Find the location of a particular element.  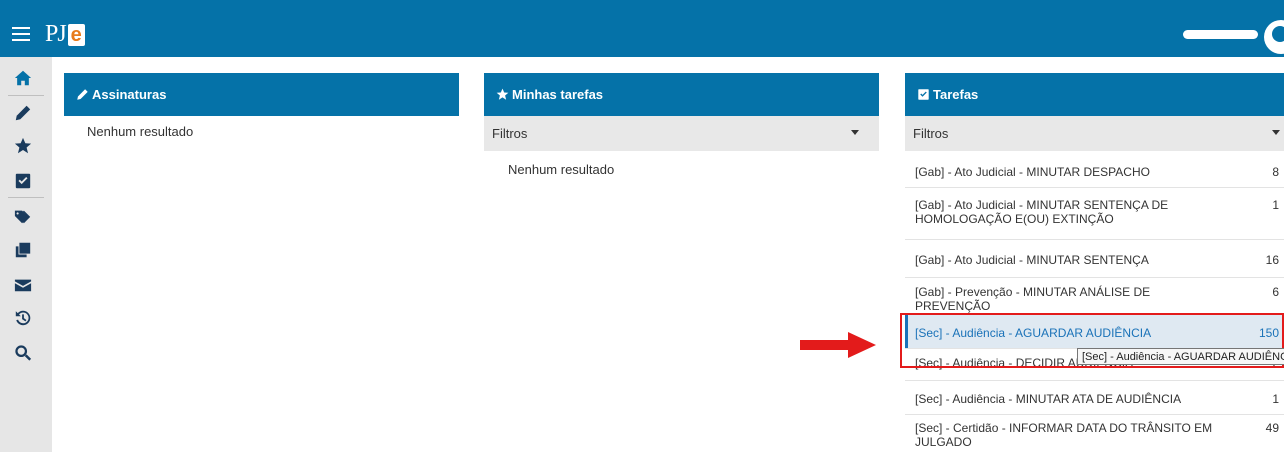

task-count: 150 is located at coordinates (1268, 333).